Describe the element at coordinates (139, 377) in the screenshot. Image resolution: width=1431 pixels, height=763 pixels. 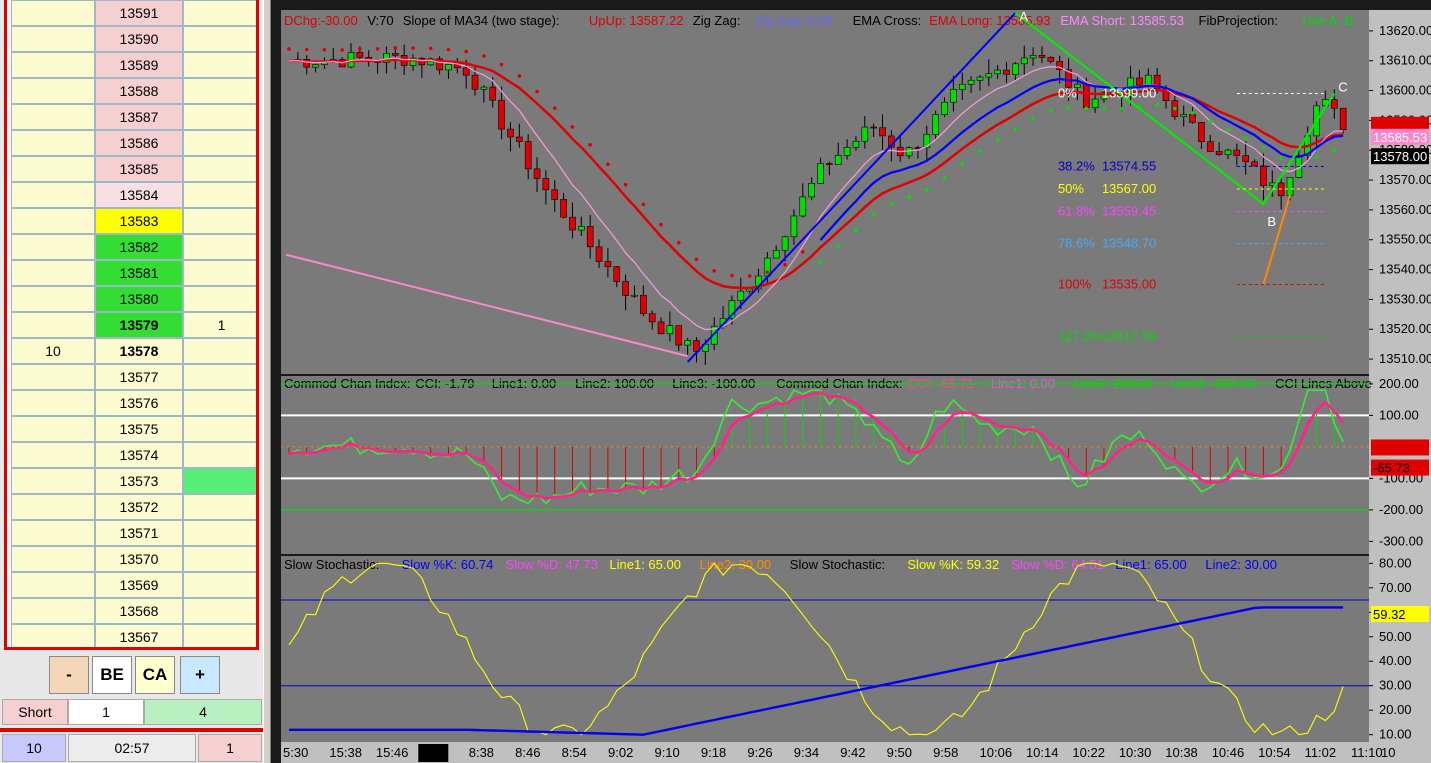
I see `ladder-price-cell: 13577` at that location.